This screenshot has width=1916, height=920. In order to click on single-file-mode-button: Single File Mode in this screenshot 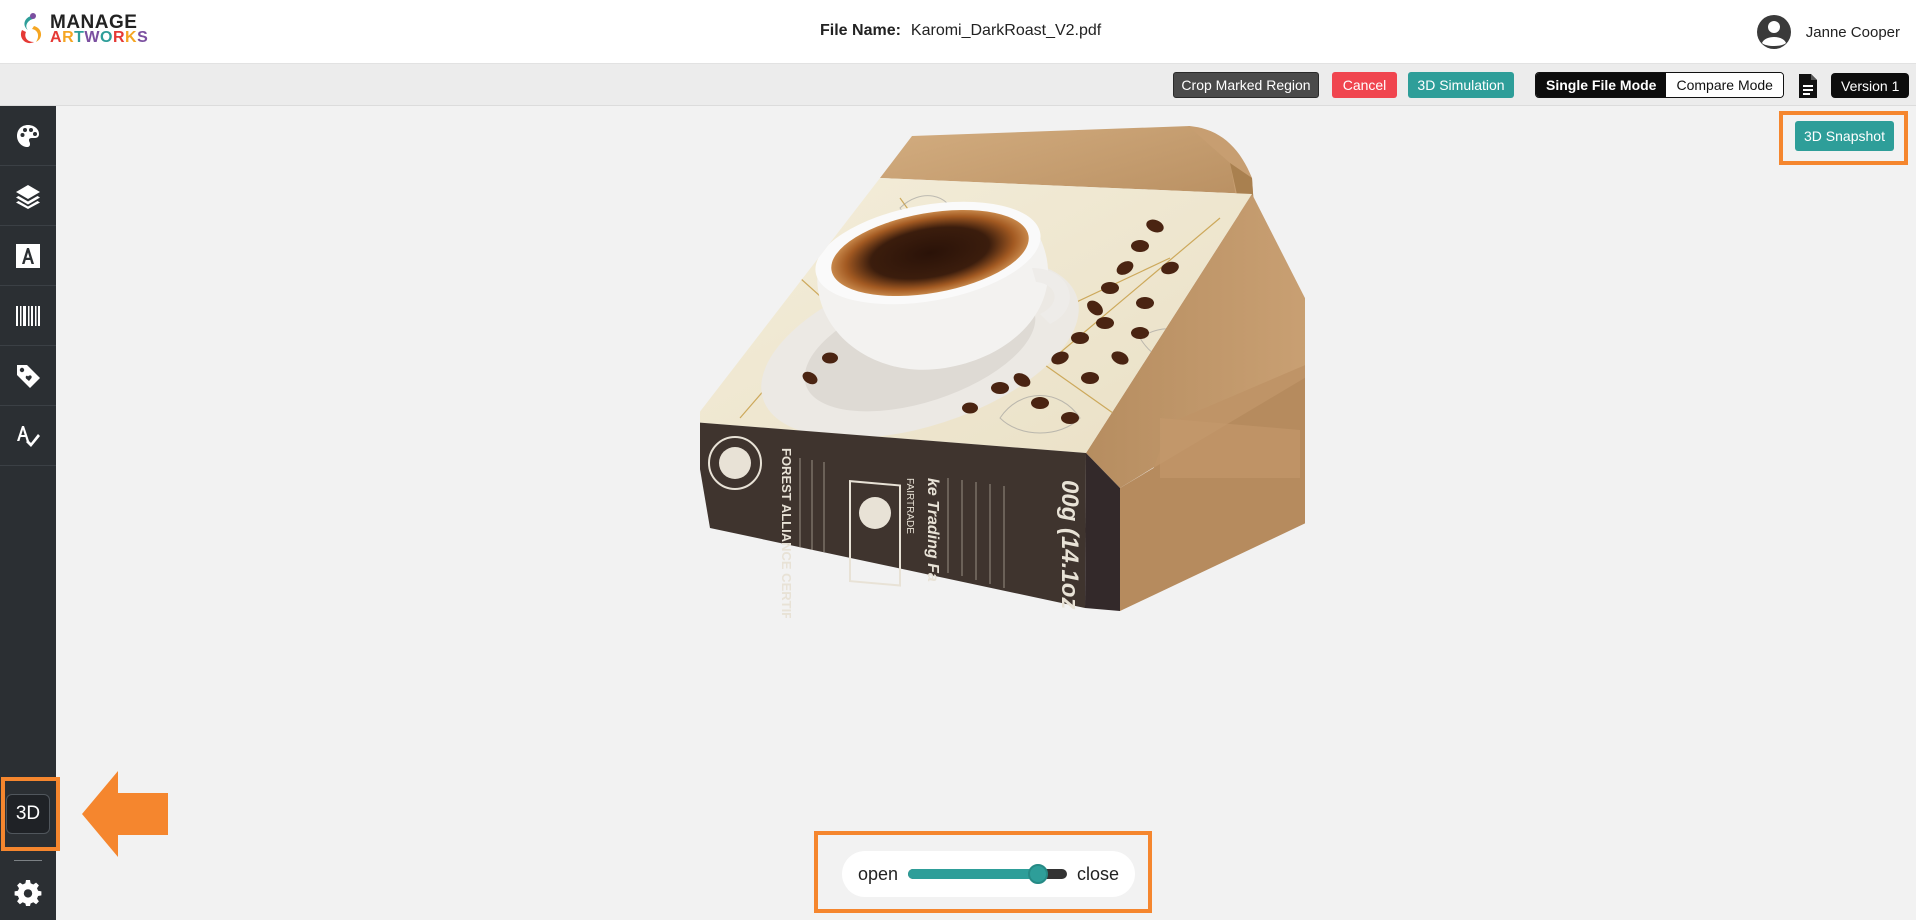, I will do `click(1601, 85)`.